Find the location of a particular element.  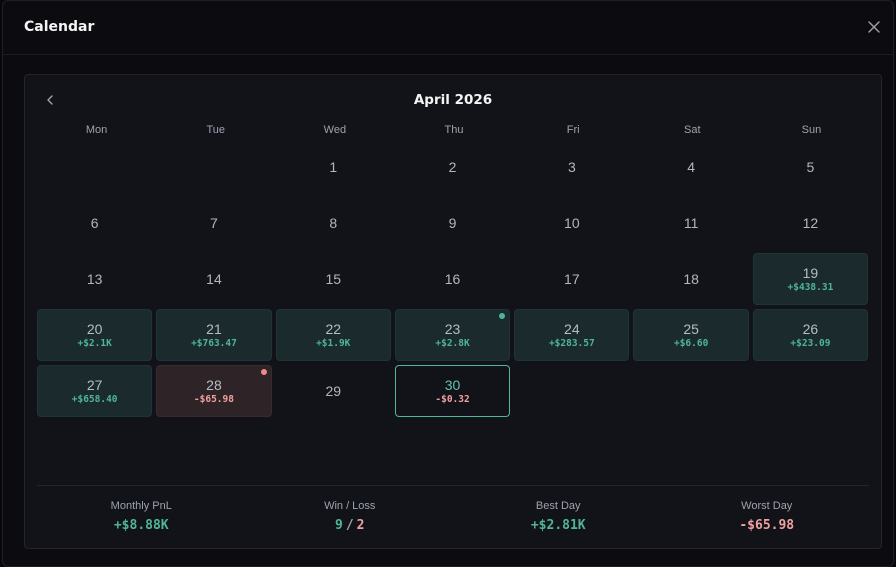

day-cell-5: 5 is located at coordinates (810, 167).